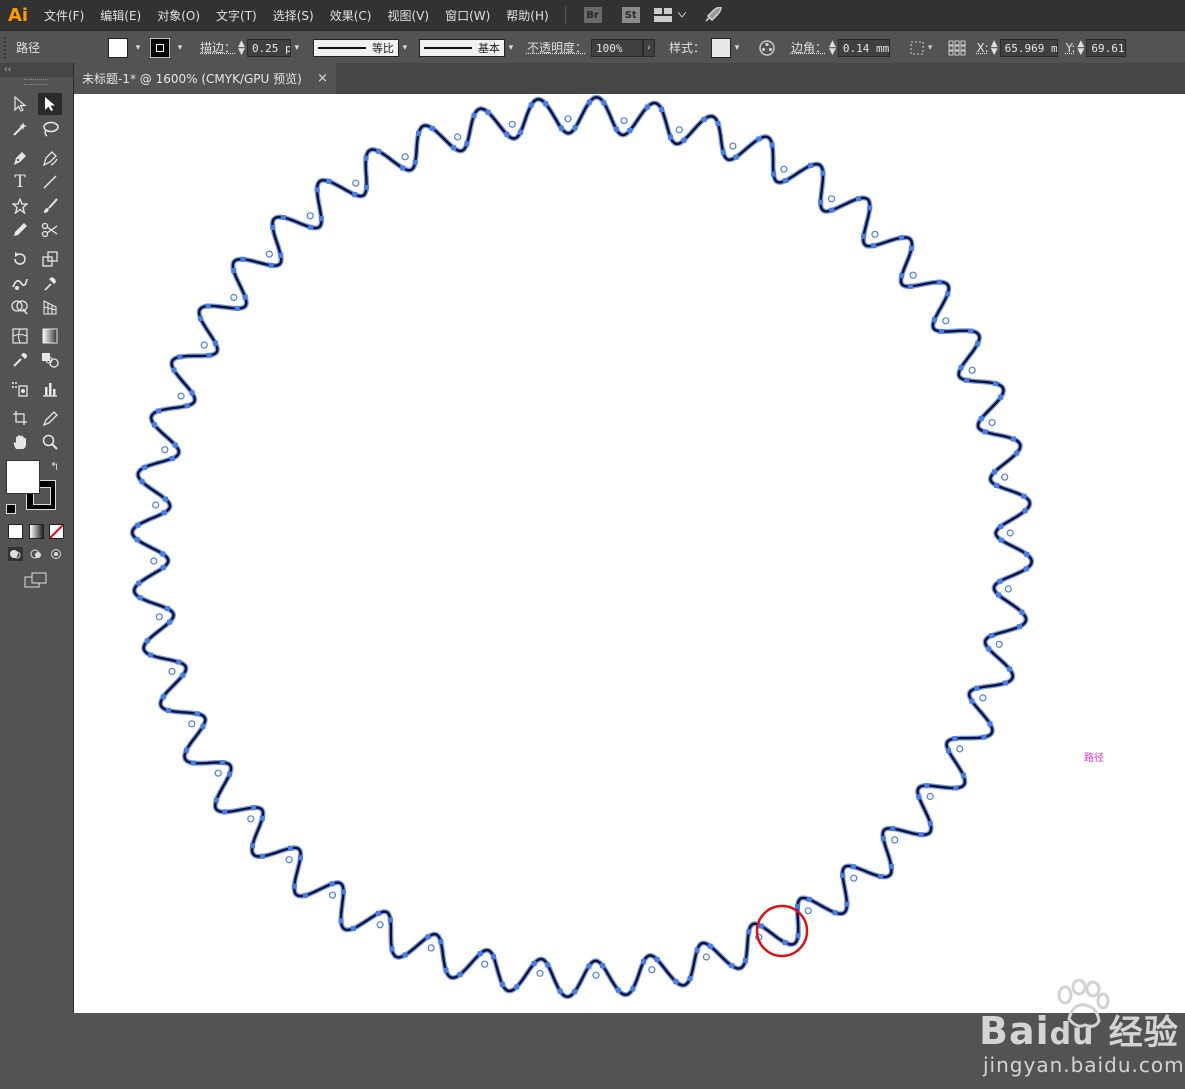 The image size is (1185, 1089). Describe the element at coordinates (160, 47) in the screenshot. I see `stroke-color-swatch` at that location.